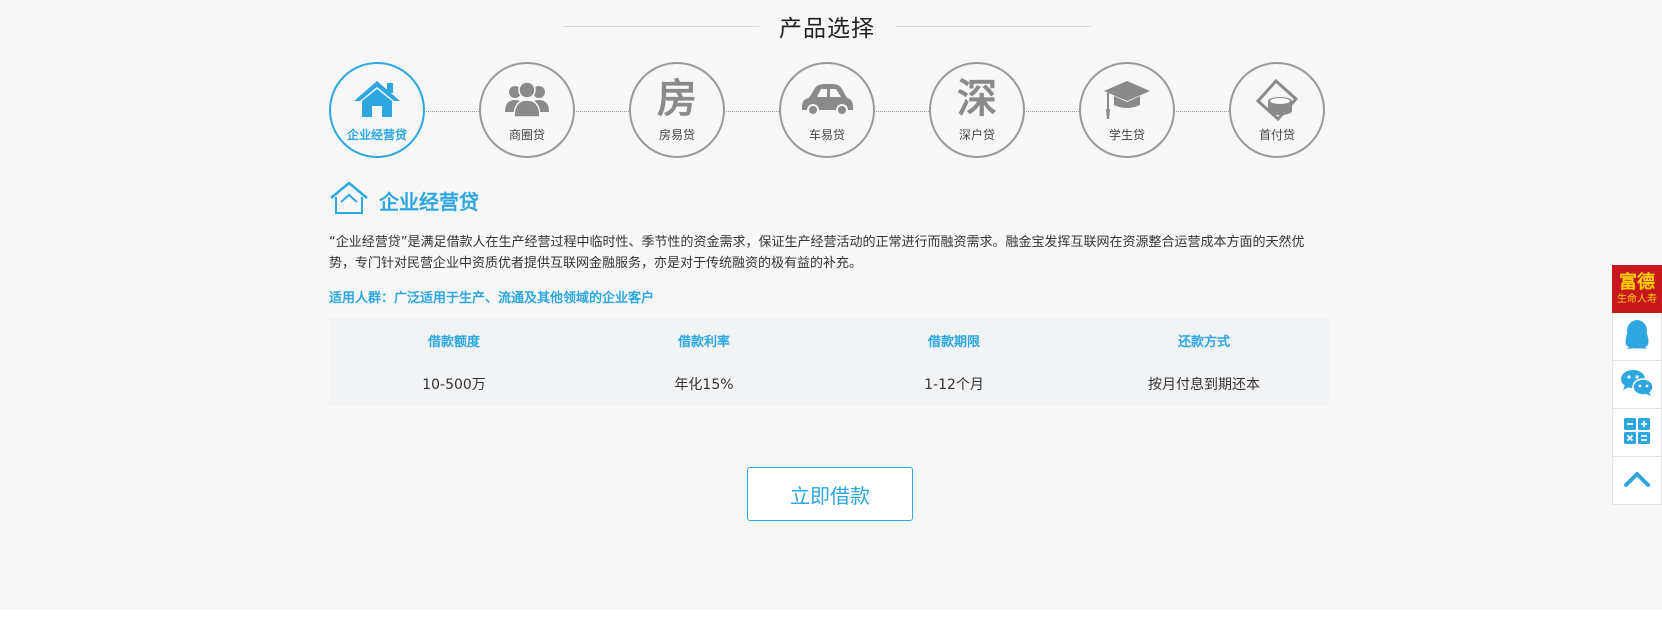 This screenshot has width=1662, height=632. I want to click on fang-character-icon: 房, so click(677, 98).